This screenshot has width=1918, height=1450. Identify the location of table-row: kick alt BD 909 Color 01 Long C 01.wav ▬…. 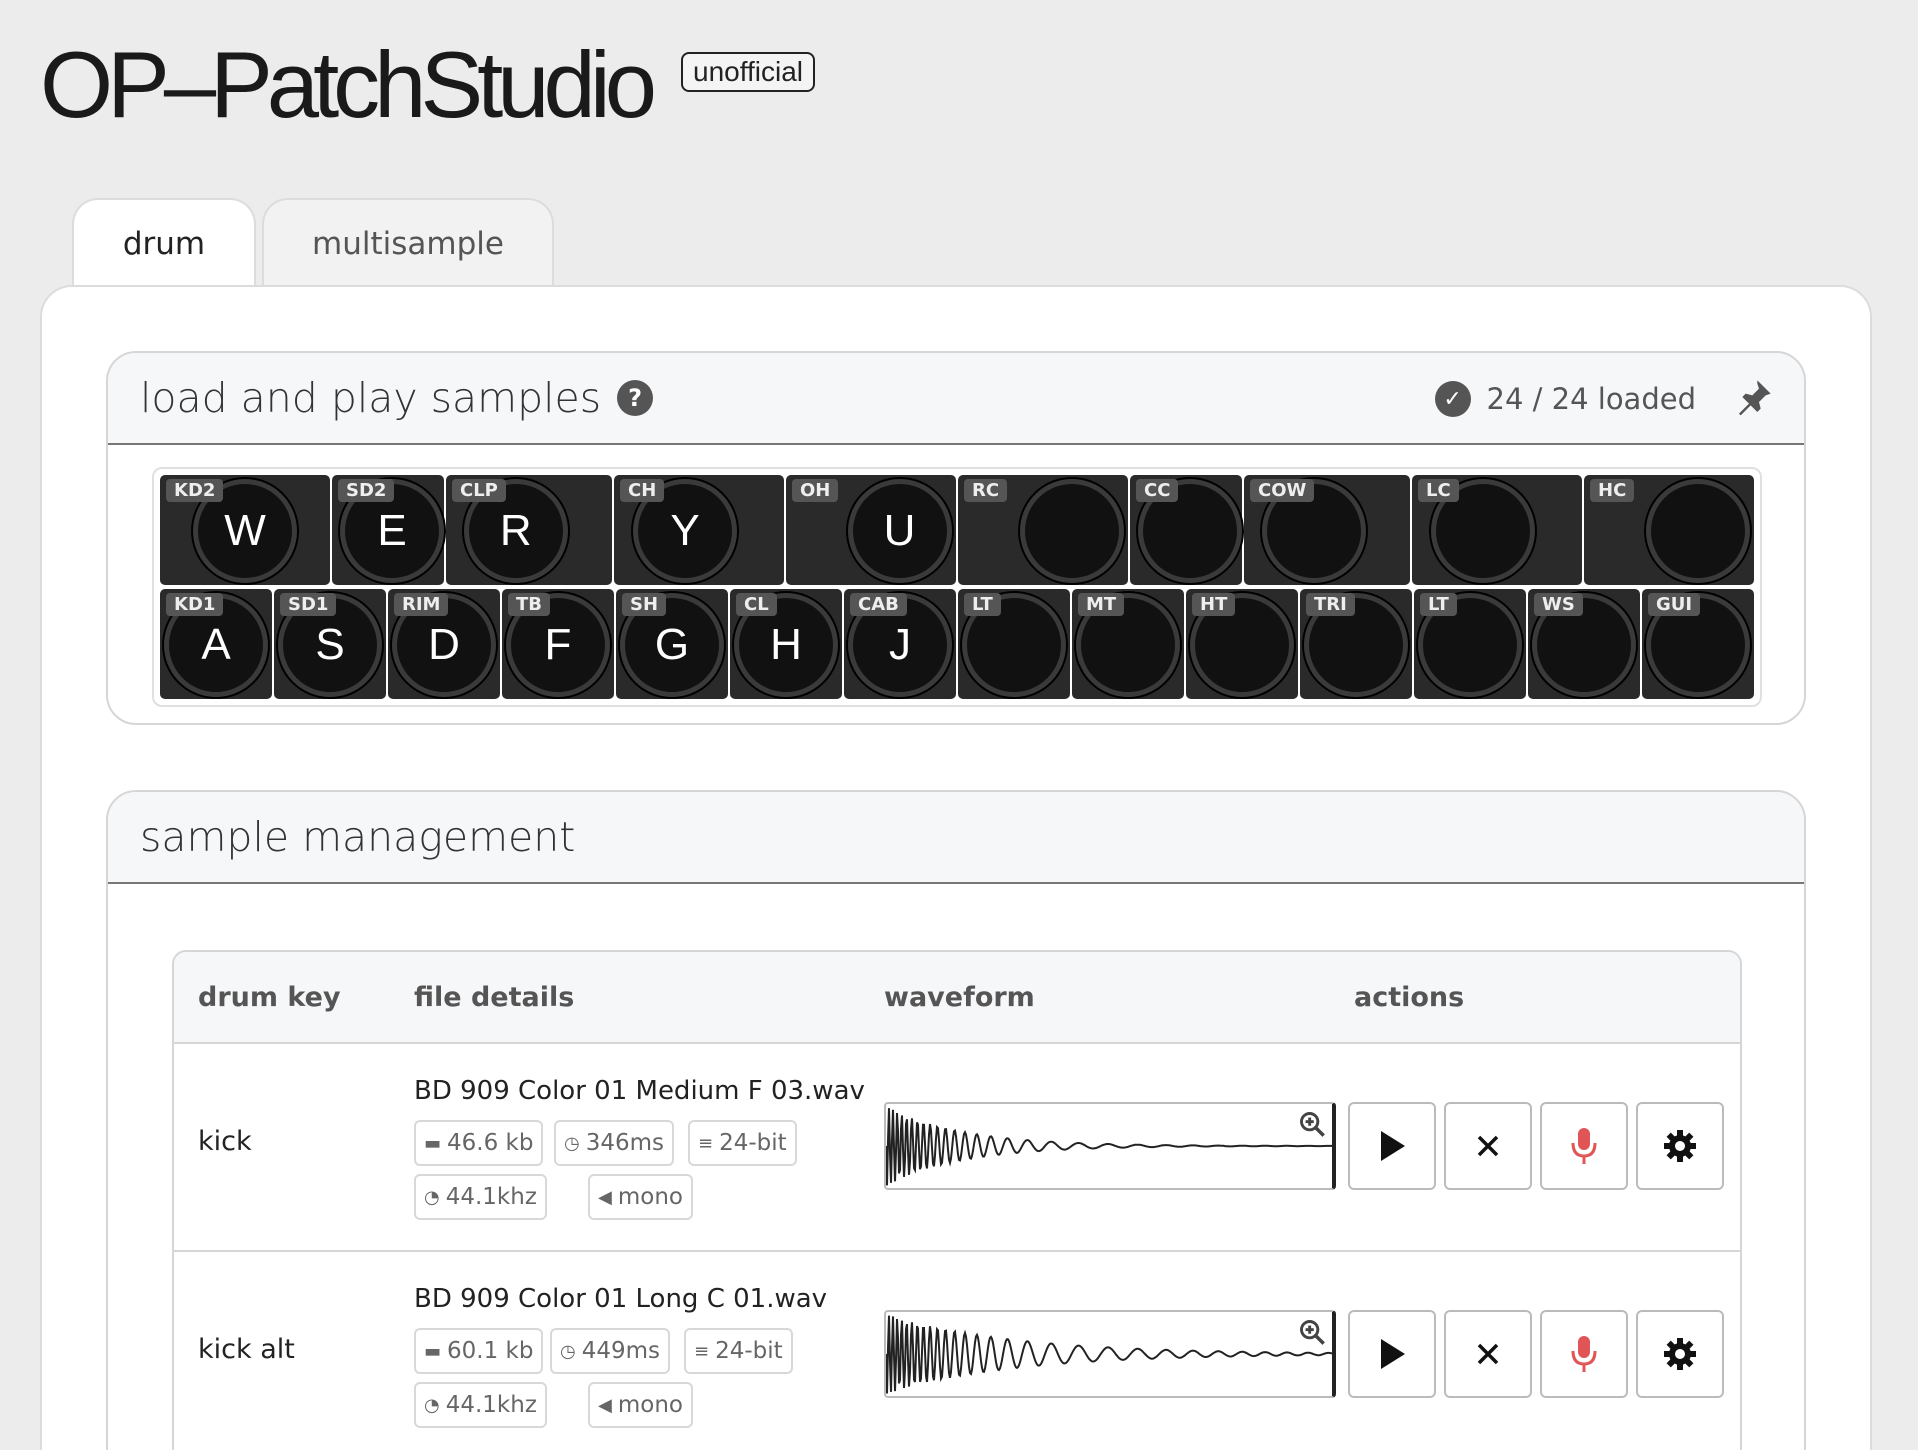
(957, 1351).